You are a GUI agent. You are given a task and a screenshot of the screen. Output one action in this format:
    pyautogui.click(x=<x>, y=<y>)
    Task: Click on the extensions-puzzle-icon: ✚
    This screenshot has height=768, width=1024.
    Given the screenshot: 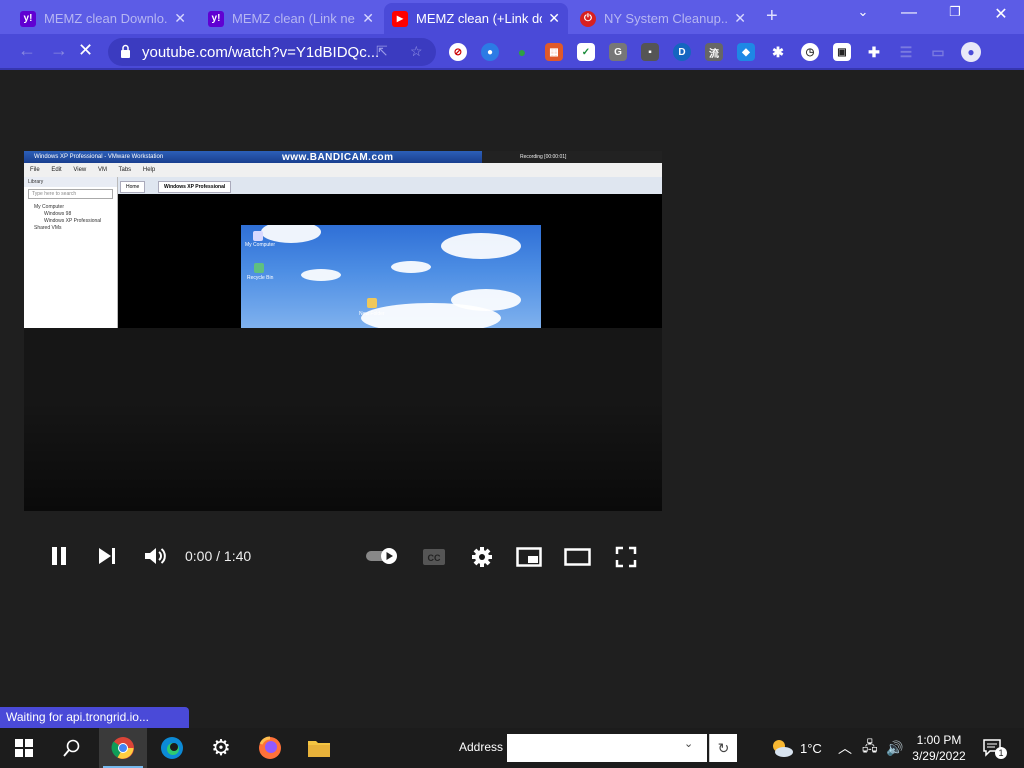 What is the action you would take?
    pyautogui.click(x=874, y=52)
    